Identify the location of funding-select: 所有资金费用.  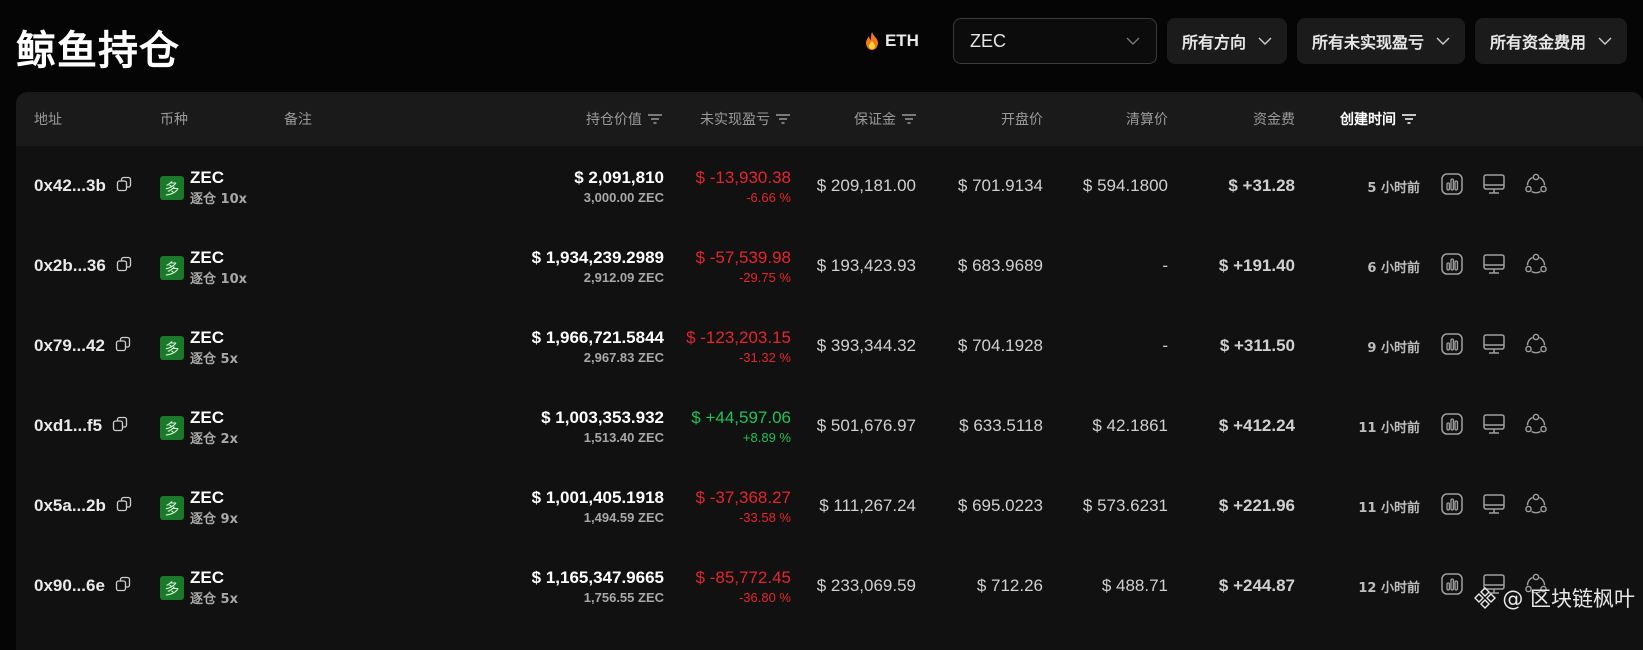
(1550, 41).